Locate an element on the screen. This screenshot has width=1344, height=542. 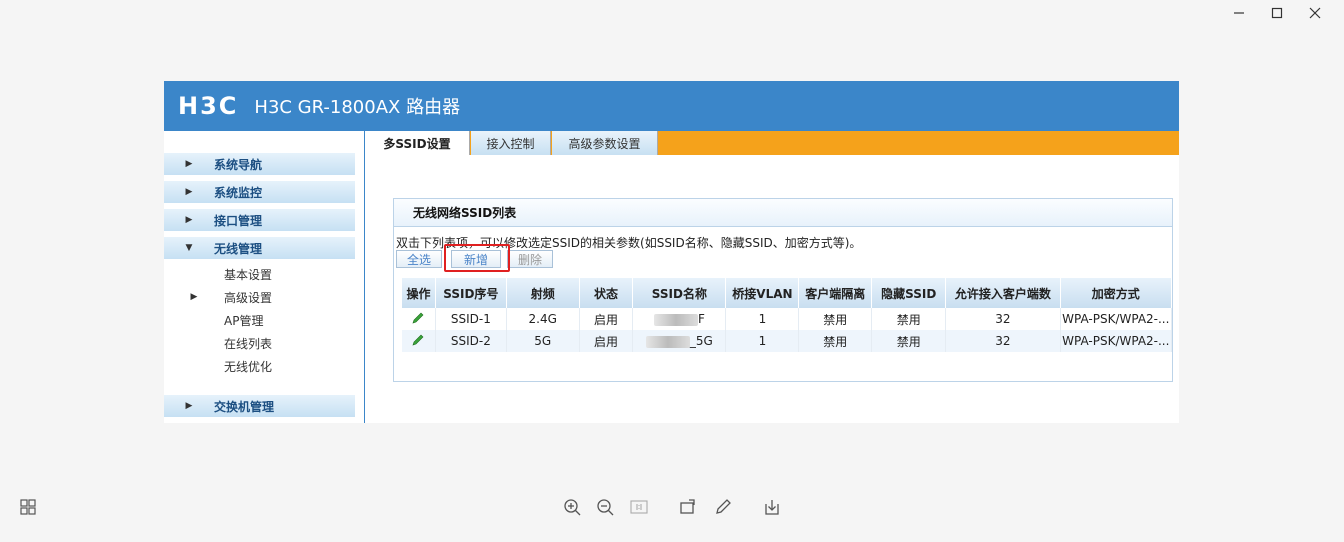
header-banner: H3C H3C GR-1800AX 路由器 is located at coordinates (671, 106).